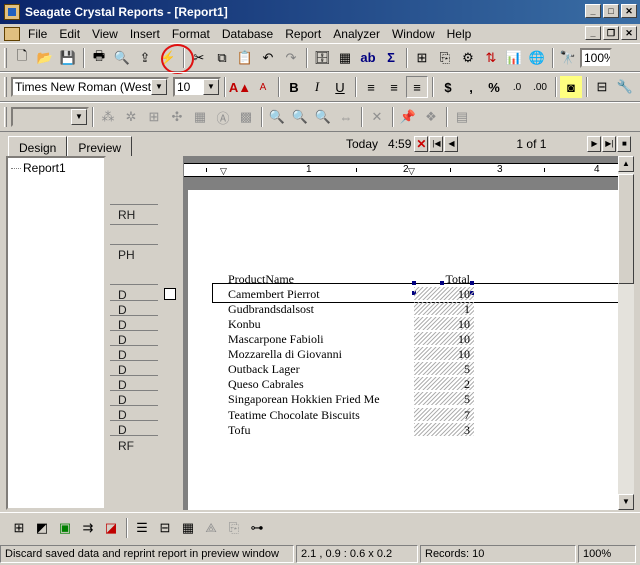 The height and width of the screenshot is (565, 640). I want to click on menu-format: Format, so click(191, 34).